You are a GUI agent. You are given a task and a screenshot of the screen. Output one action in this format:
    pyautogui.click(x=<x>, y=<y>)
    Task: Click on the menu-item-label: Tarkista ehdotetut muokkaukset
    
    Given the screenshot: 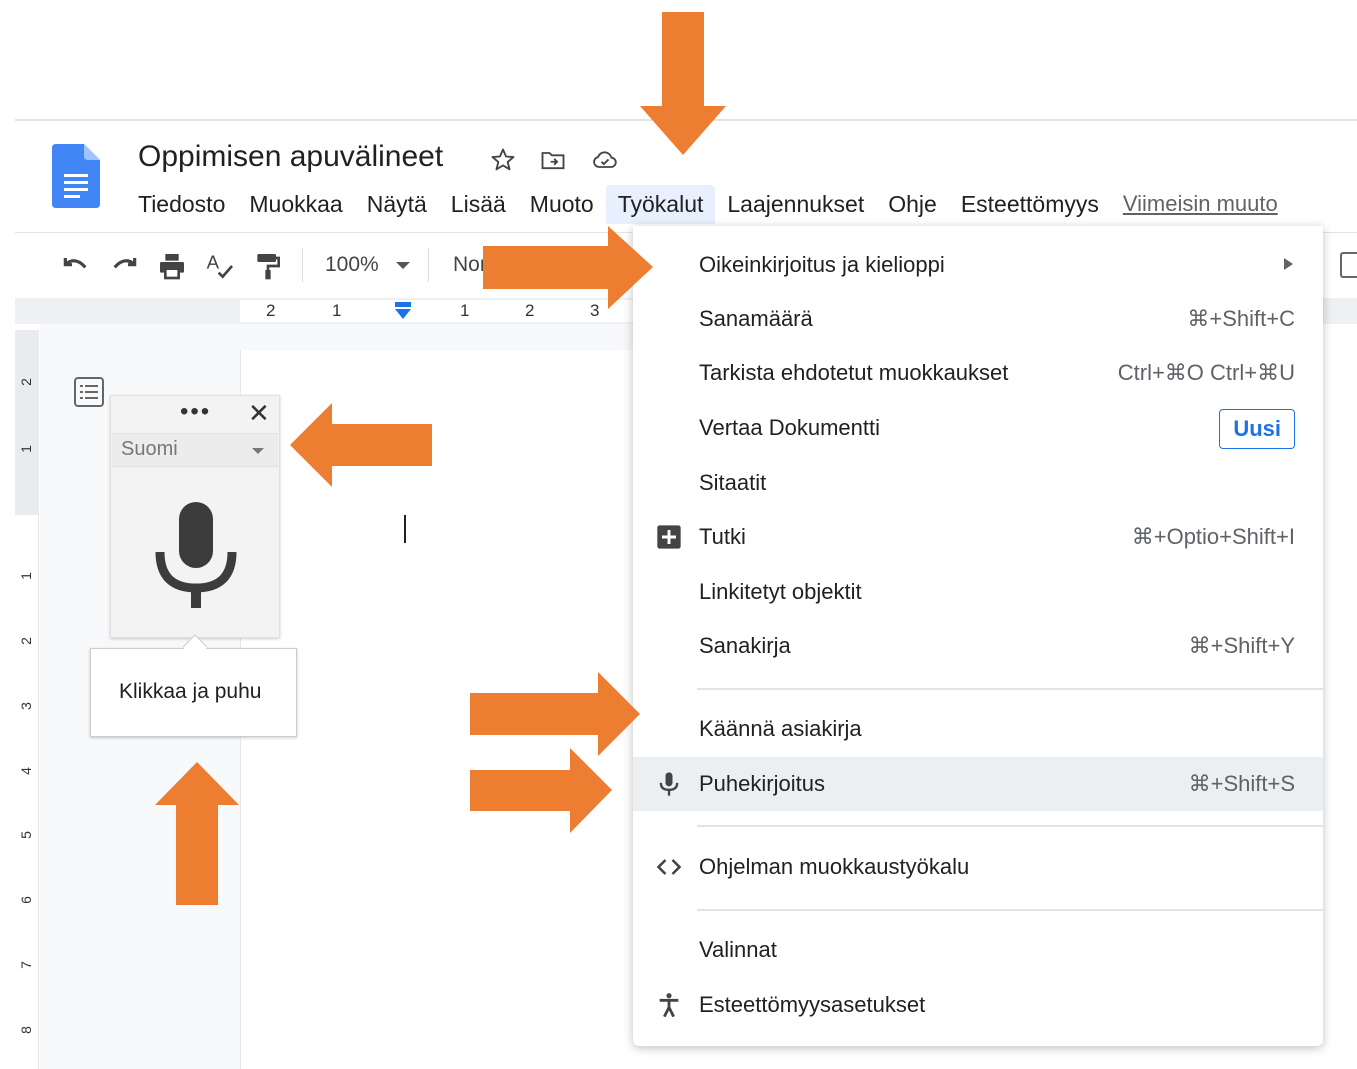 What is the action you would take?
    pyautogui.click(x=854, y=372)
    